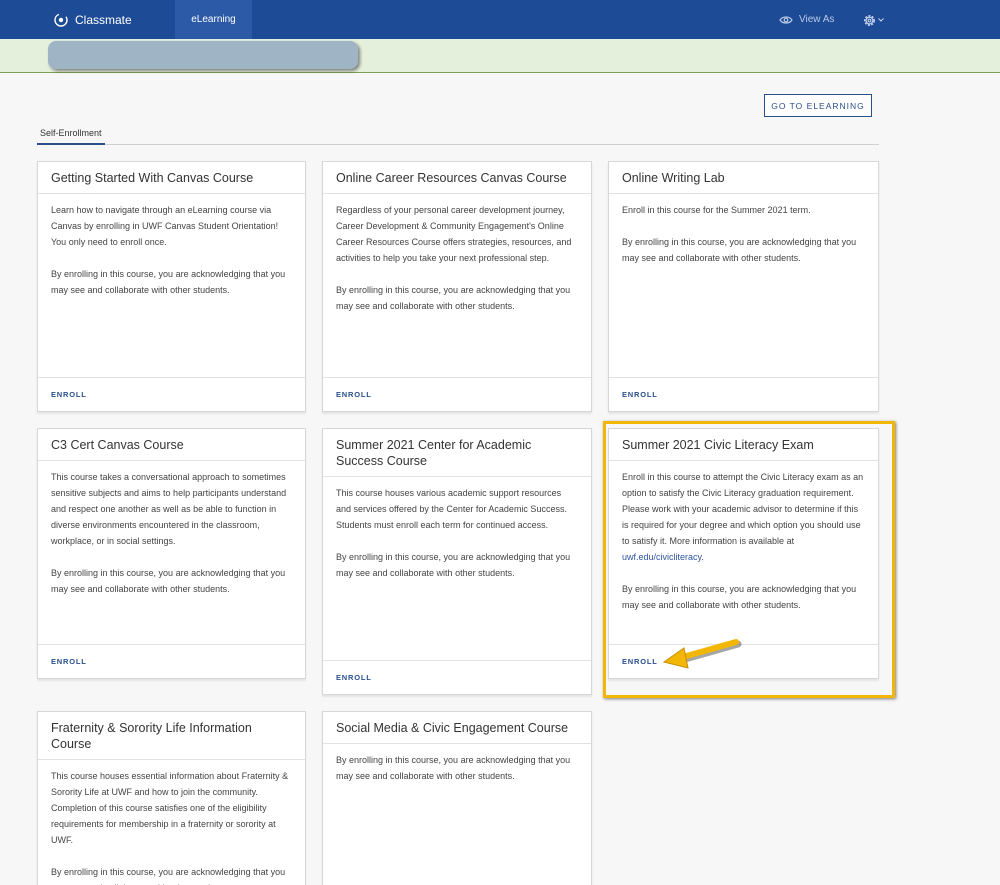  What do you see at coordinates (786, 19) in the screenshot?
I see `eye-icon` at bounding box center [786, 19].